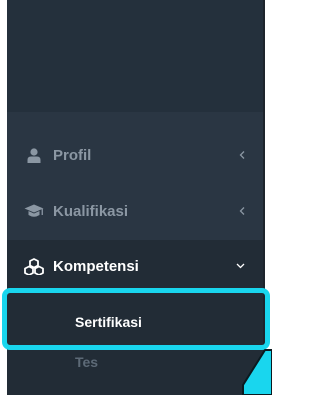 The image size is (320, 395). Describe the element at coordinates (87, 362) in the screenshot. I see `submenu-item-label: Tes` at that location.